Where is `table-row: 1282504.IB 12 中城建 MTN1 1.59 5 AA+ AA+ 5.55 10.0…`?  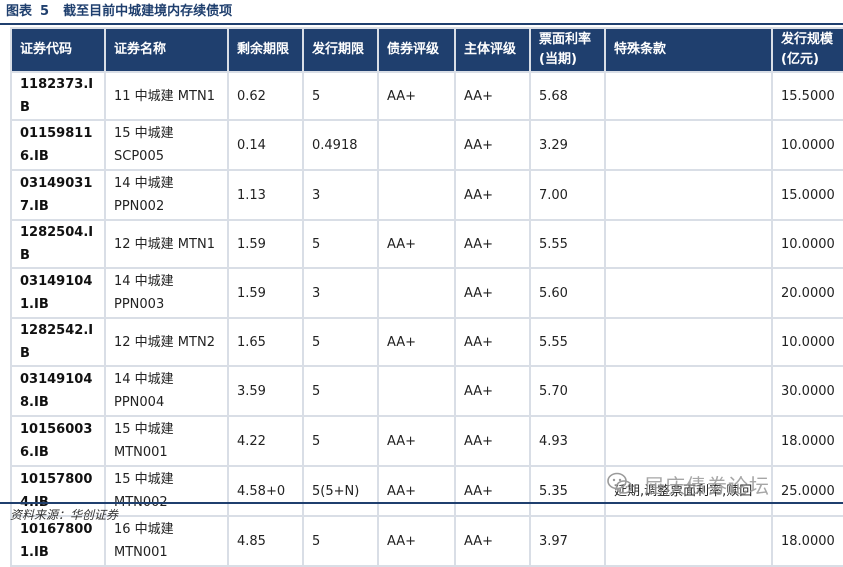 table-row: 1282504.IB 12 中城建 MTN1 1.59 5 AA+ AA+ 5.55 10.0… is located at coordinates (427, 244).